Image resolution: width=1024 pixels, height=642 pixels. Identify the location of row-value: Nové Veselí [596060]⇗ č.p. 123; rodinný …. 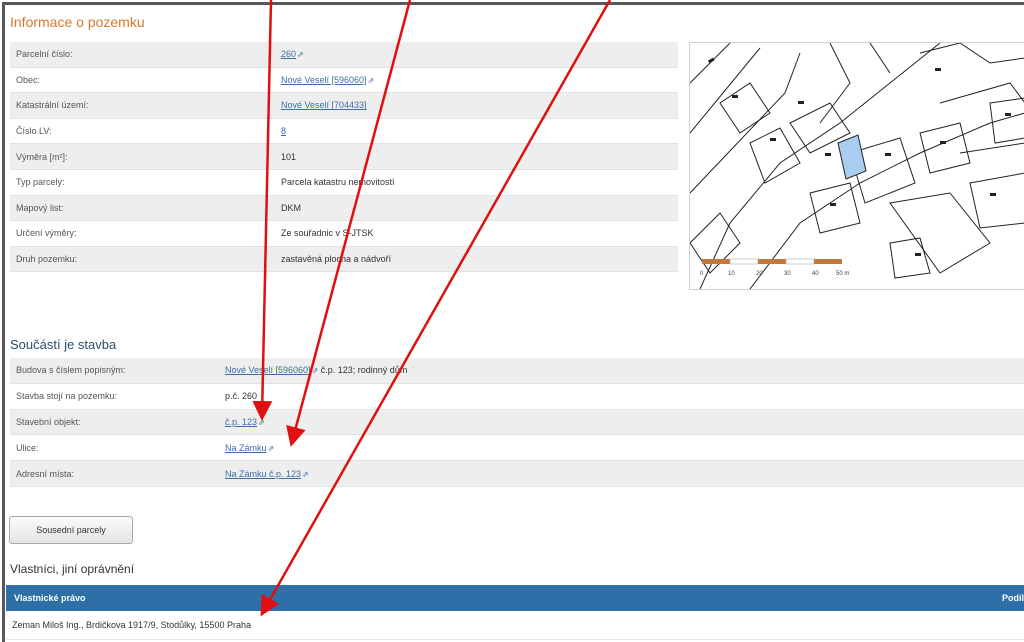
(621, 371).